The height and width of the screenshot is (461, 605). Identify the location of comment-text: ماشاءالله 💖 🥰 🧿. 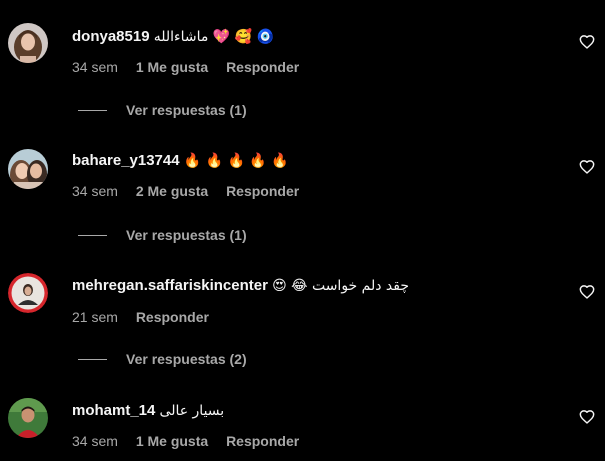
(214, 37).